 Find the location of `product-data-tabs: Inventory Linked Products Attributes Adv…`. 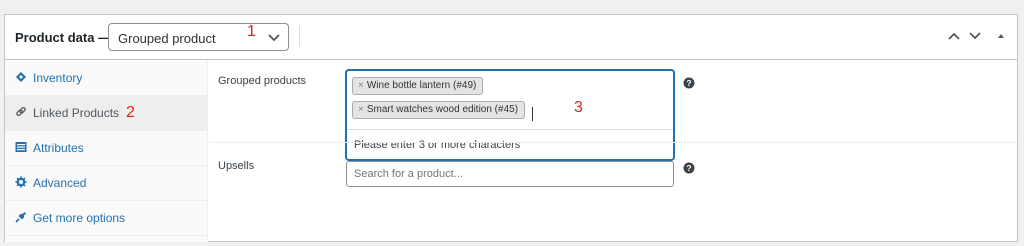

product-data-tabs: Inventory Linked Products Attributes Adv… is located at coordinates (106, 151).